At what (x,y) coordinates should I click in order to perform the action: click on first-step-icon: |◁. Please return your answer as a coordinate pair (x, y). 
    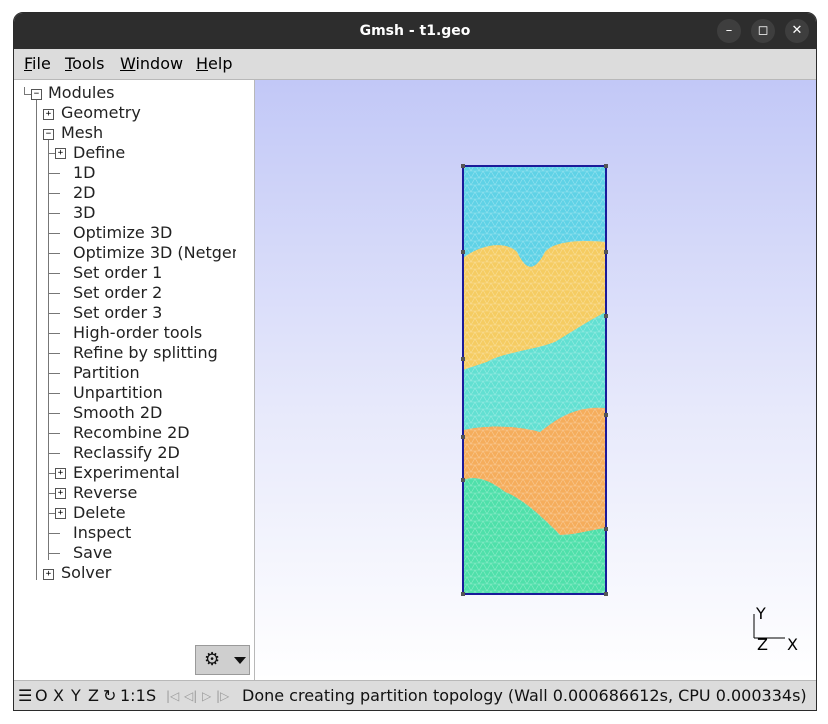
    Looking at the image, I should click on (172, 695).